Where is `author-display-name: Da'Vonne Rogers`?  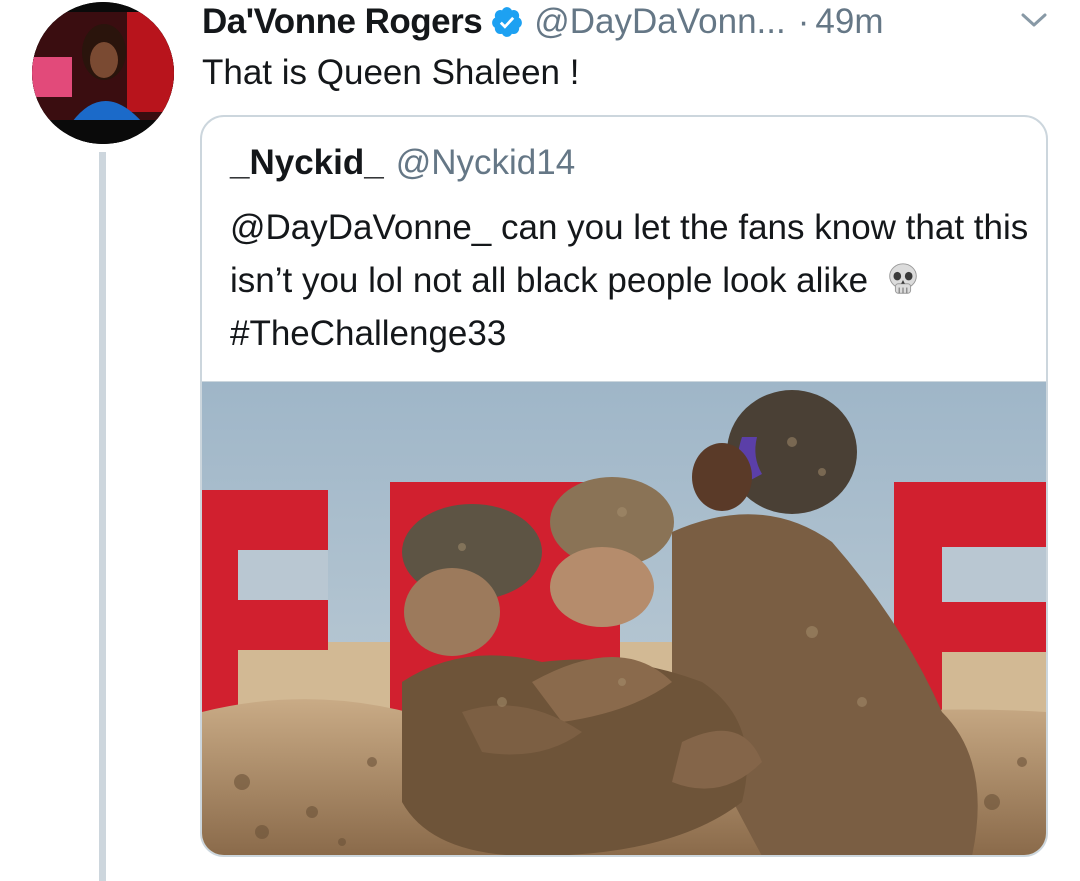 author-display-name: Da'Vonne Rogers is located at coordinates (342, 22).